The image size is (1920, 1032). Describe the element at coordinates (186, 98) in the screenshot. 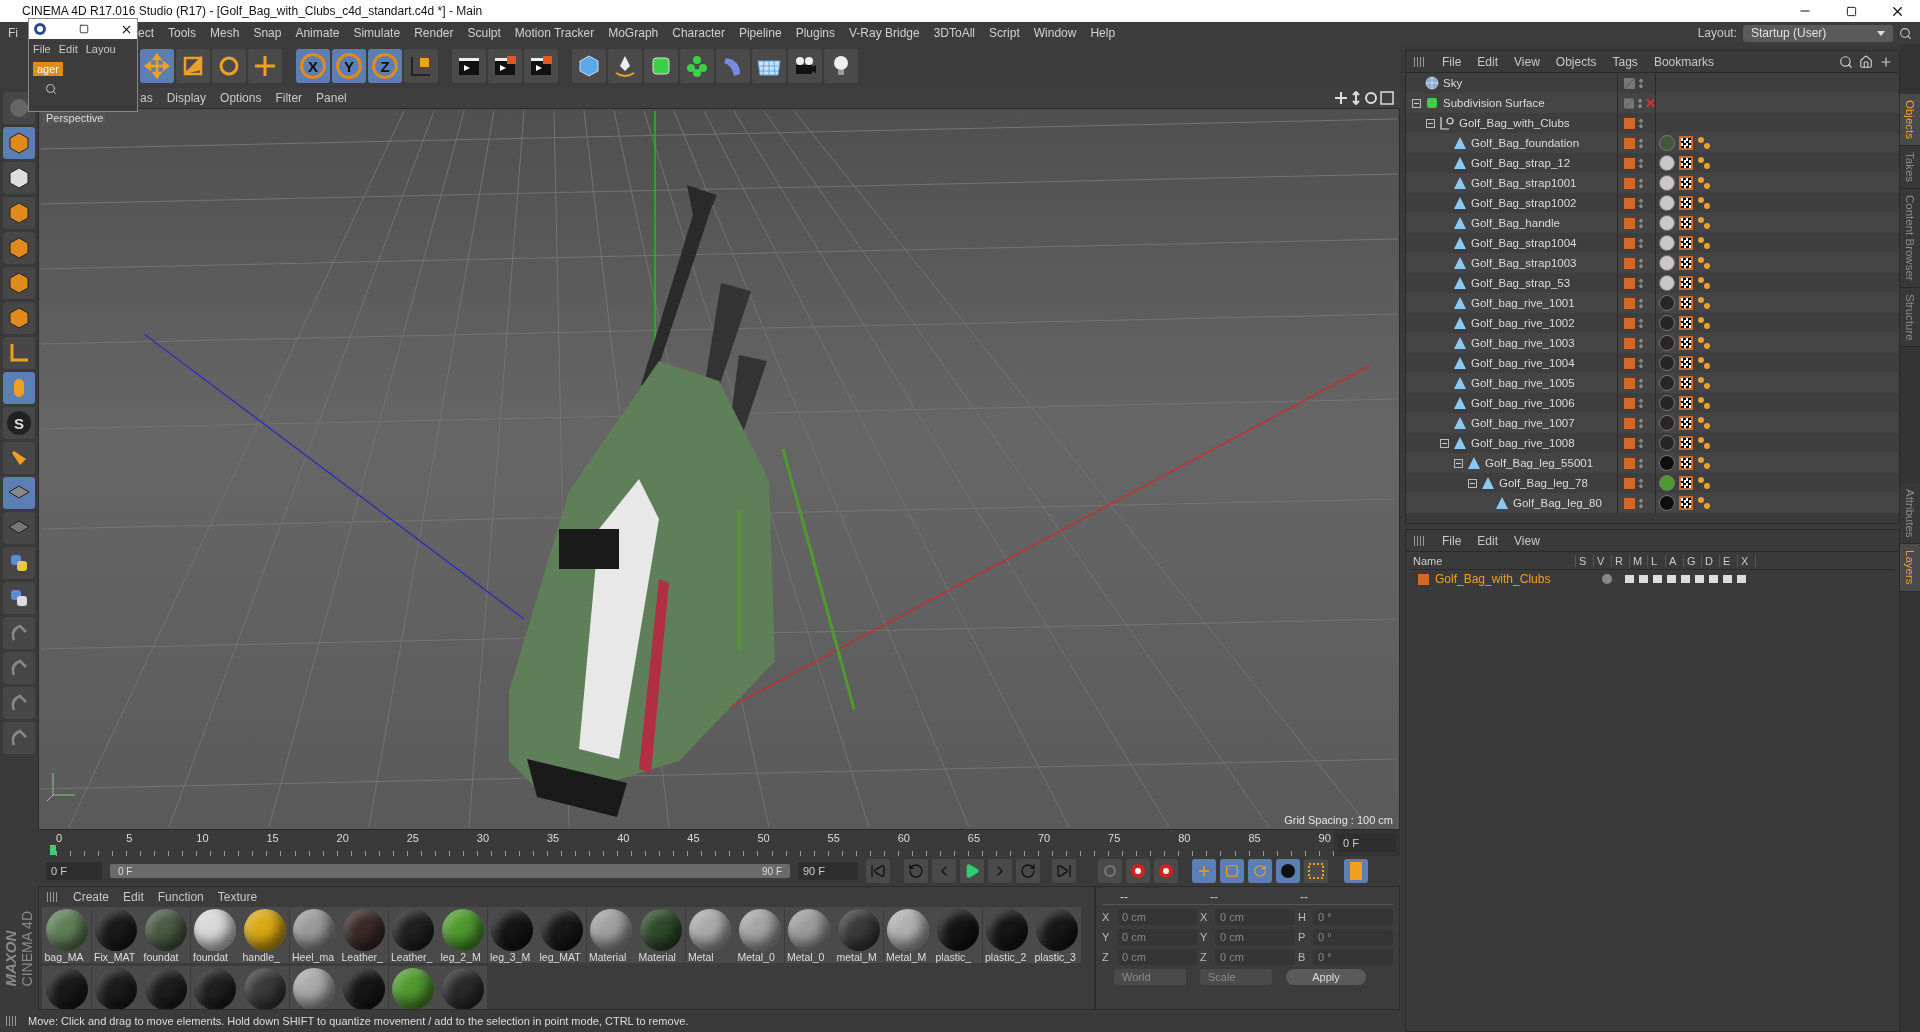

I see `menu-item: Display` at that location.